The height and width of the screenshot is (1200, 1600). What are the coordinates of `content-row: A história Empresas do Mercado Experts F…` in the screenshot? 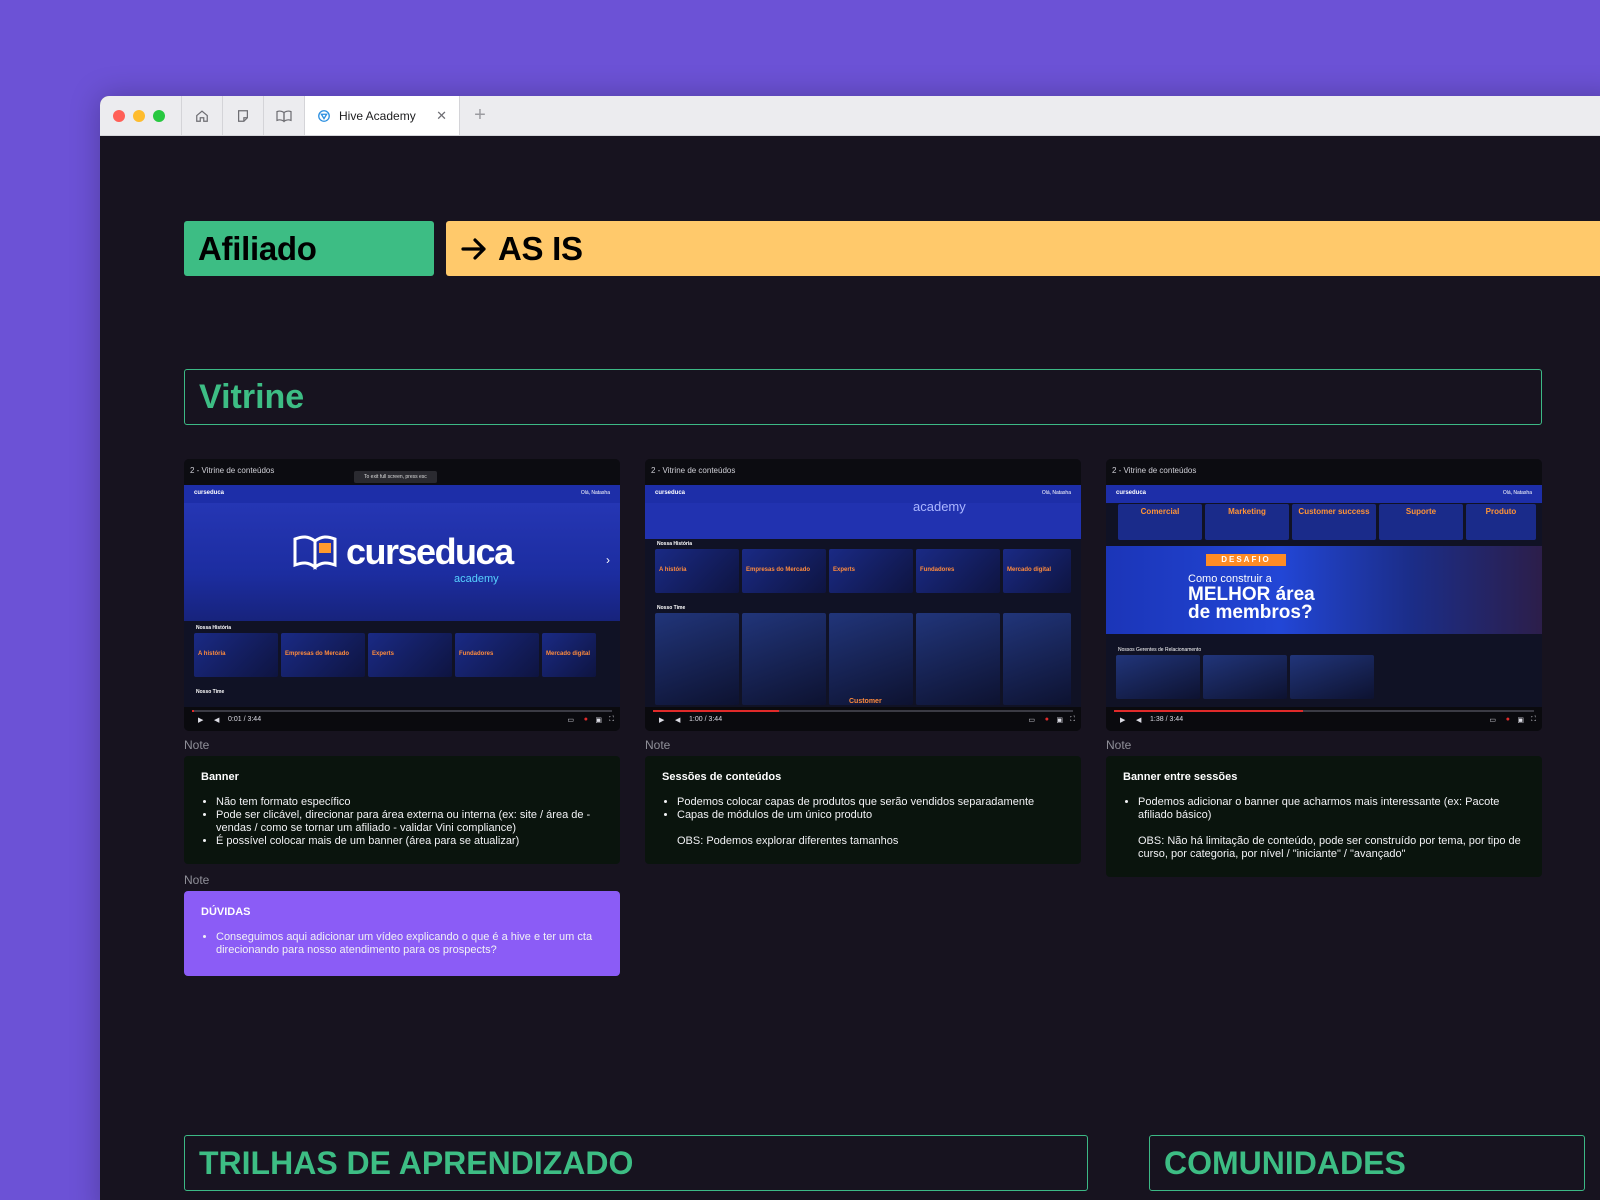 It's located at (395, 655).